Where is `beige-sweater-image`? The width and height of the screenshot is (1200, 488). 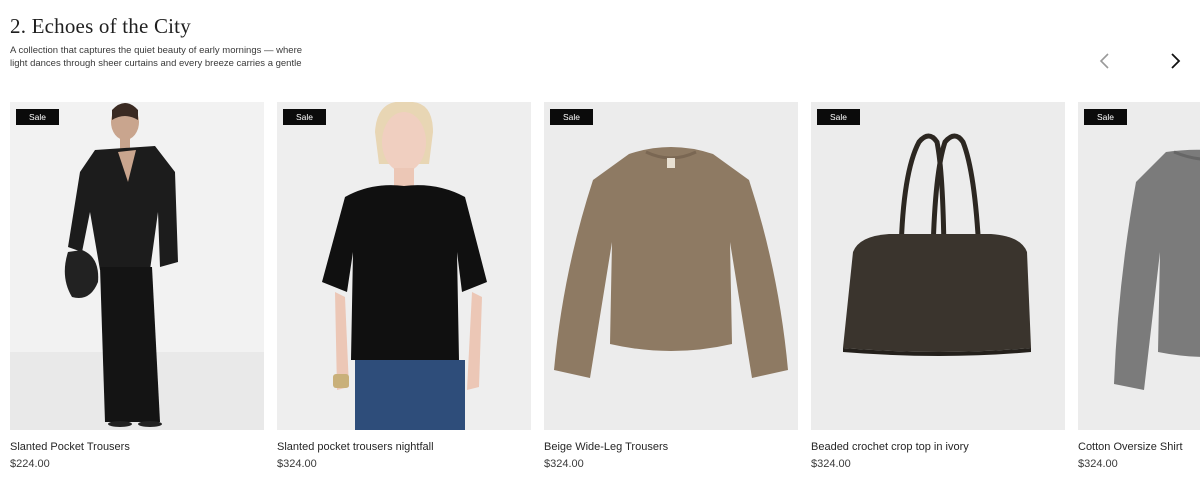
beige-sweater-image is located at coordinates (671, 266).